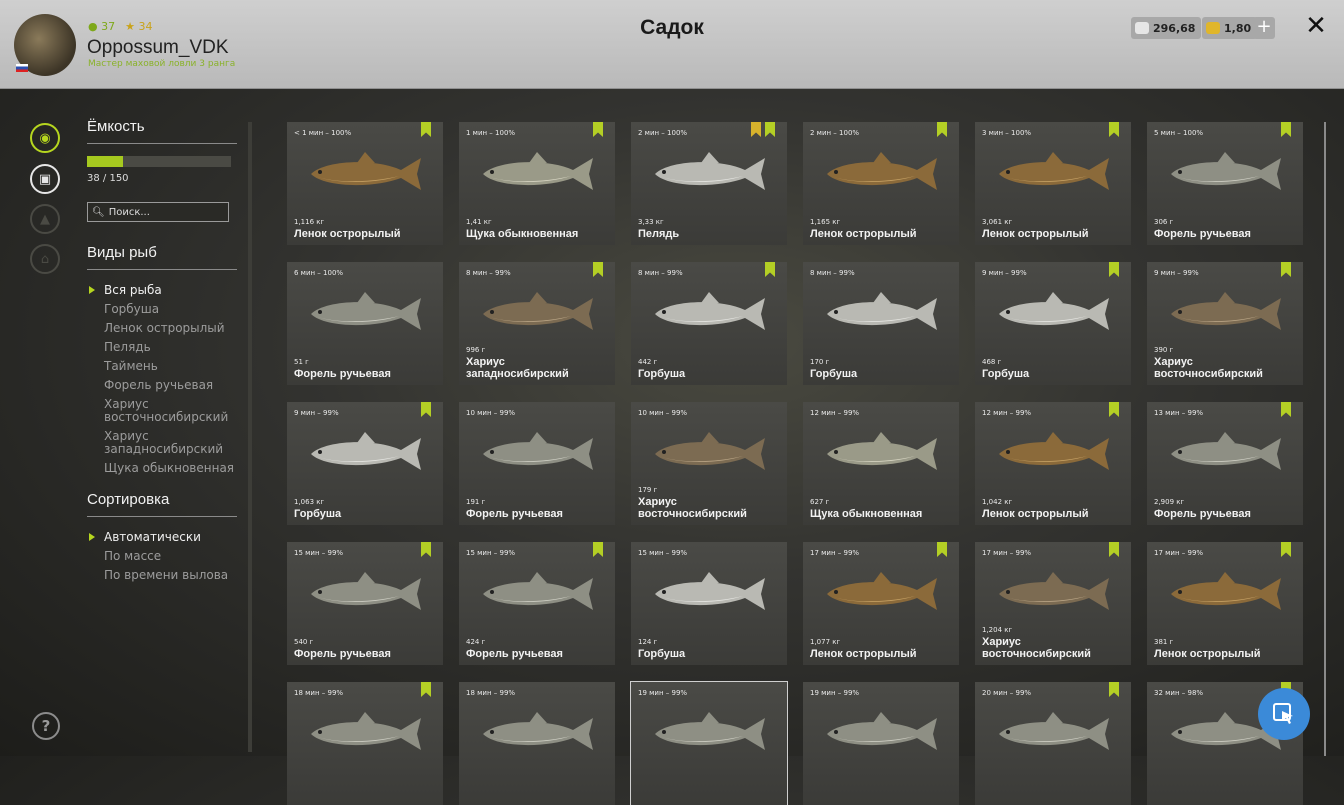  What do you see at coordinates (45, 179) in the screenshot?
I see `bait-icon: ▣` at bounding box center [45, 179].